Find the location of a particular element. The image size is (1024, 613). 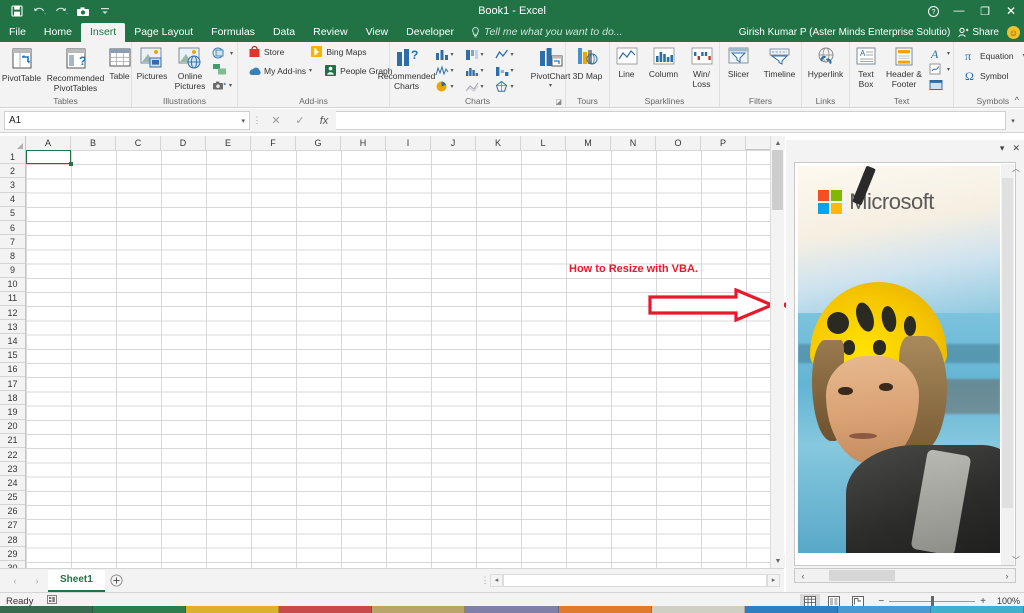

text-box-button: A Text Box is located at coordinates (866, 66).